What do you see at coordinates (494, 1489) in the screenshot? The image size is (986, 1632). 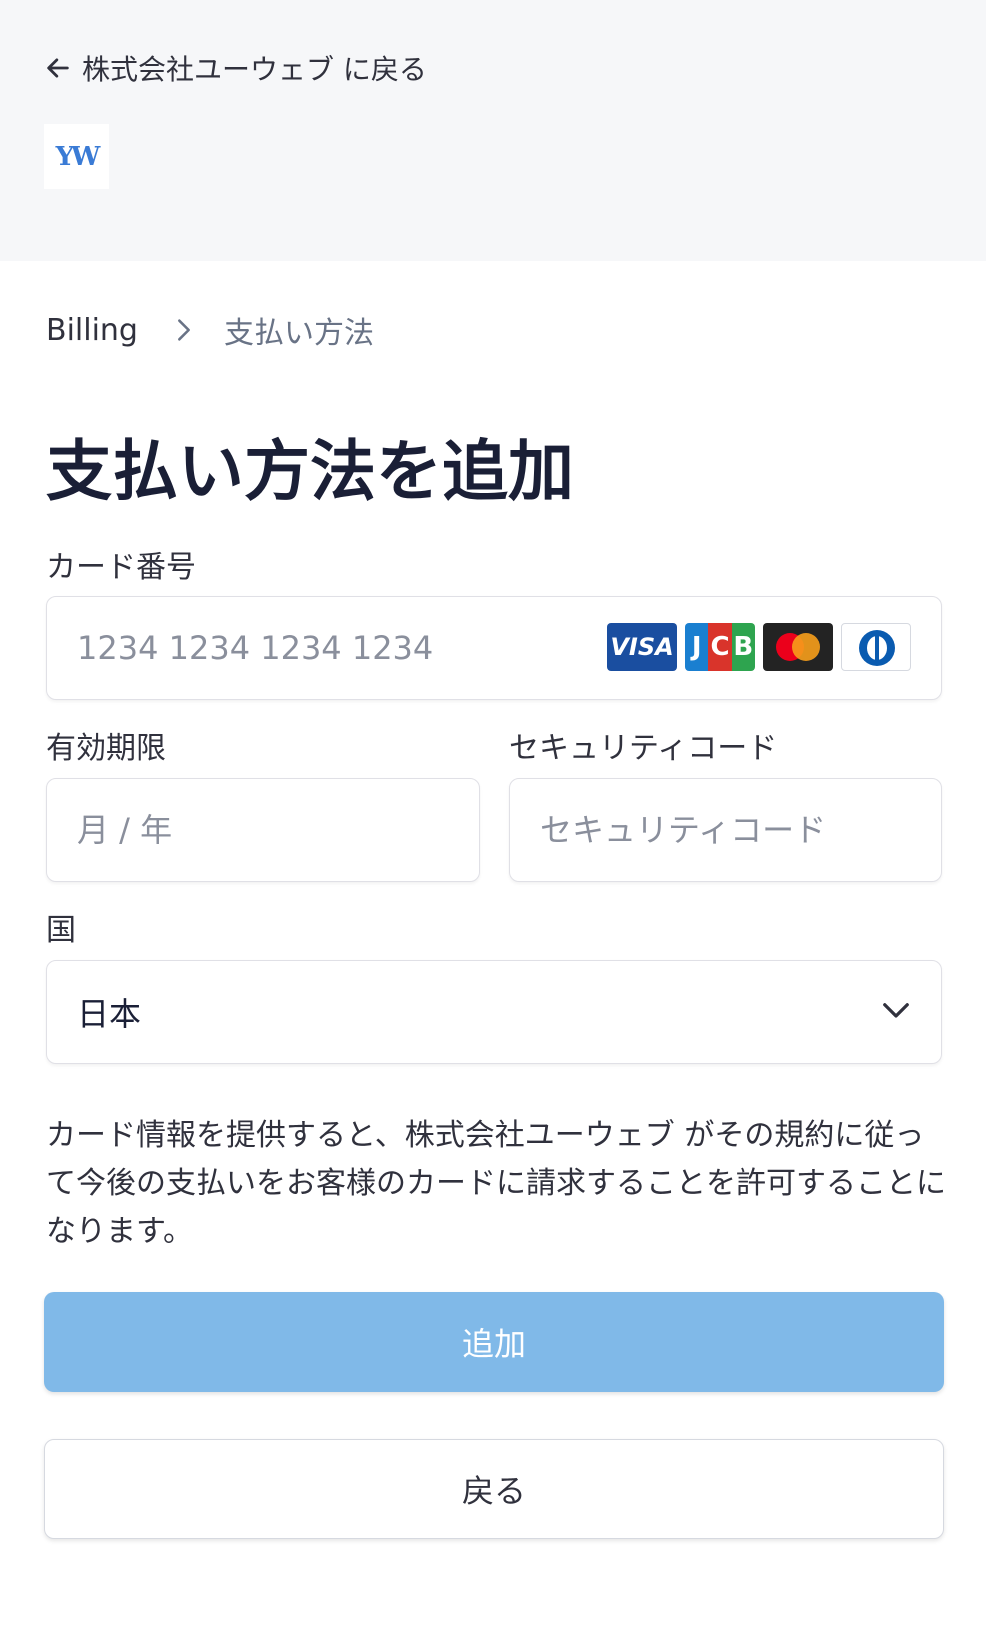 I see `back-button: 戻る` at bounding box center [494, 1489].